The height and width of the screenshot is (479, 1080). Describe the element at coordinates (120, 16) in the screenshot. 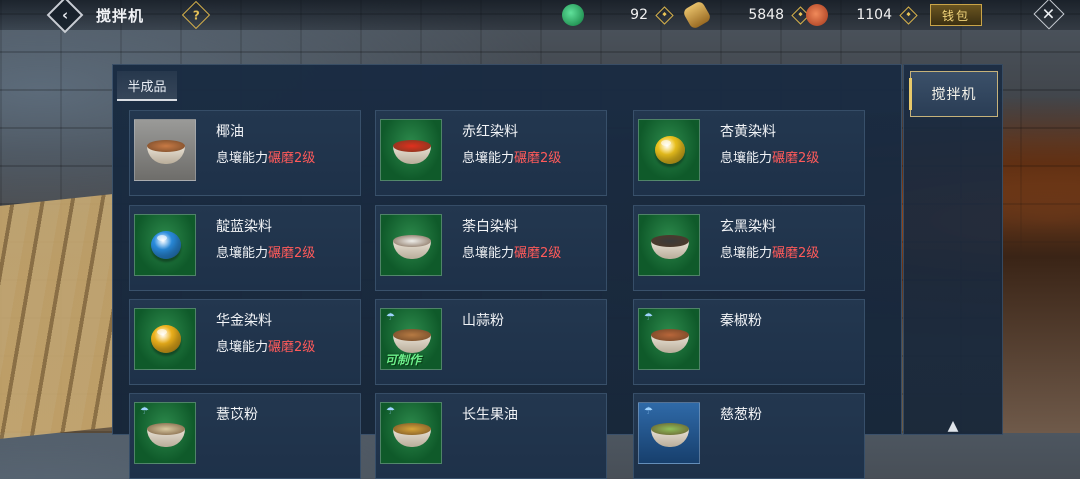

I see `page-title: 搅拌机` at that location.